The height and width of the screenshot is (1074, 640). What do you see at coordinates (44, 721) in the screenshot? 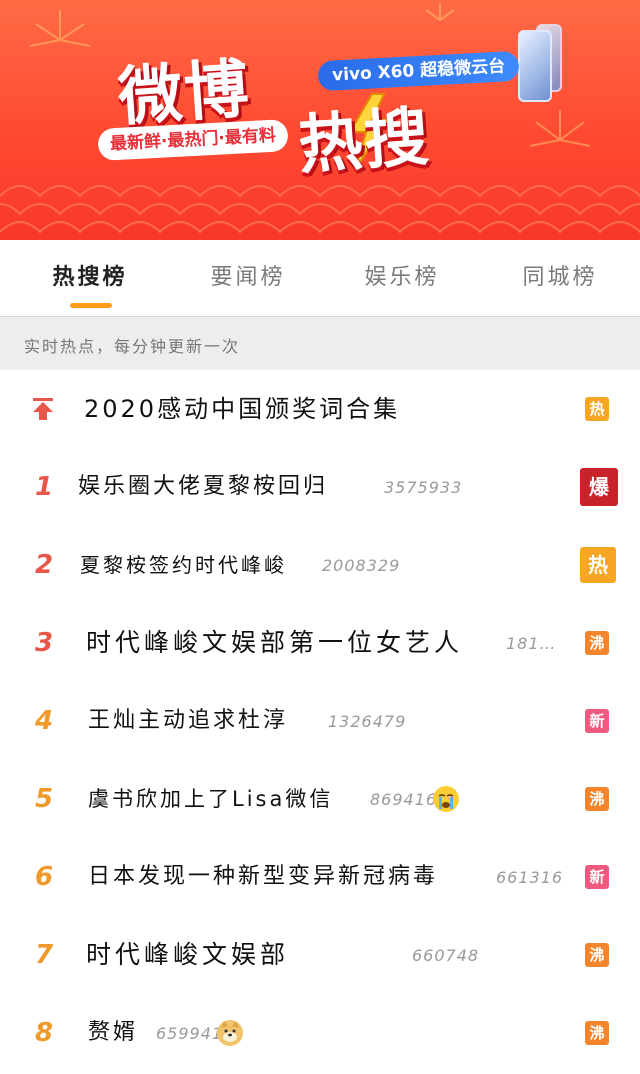
I see `rank-number: 4` at bounding box center [44, 721].